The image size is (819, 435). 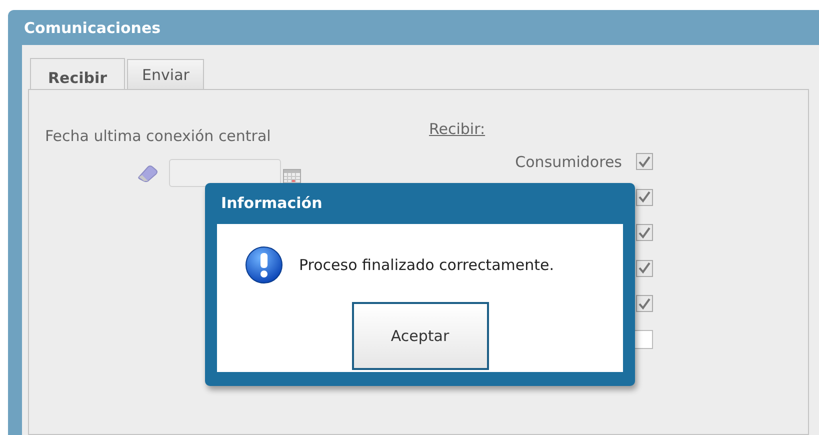 What do you see at coordinates (568, 161) in the screenshot?
I see `option-label: Consumidores` at bounding box center [568, 161].